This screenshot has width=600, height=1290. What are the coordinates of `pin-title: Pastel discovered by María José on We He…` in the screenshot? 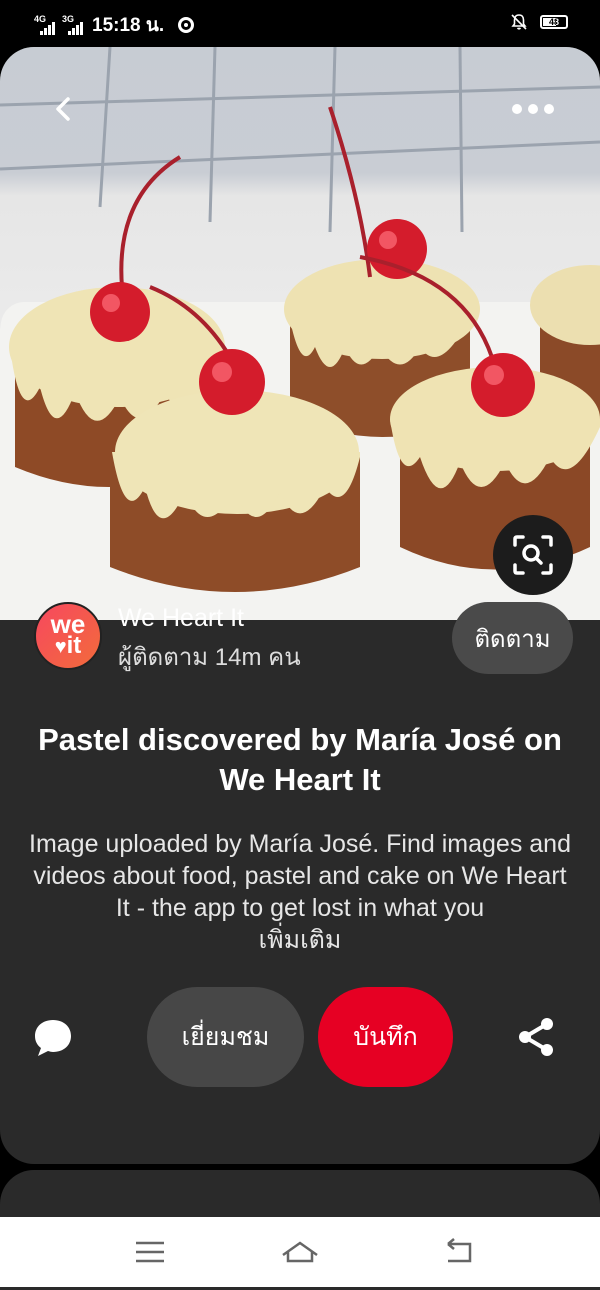 It's located at (300, 759).